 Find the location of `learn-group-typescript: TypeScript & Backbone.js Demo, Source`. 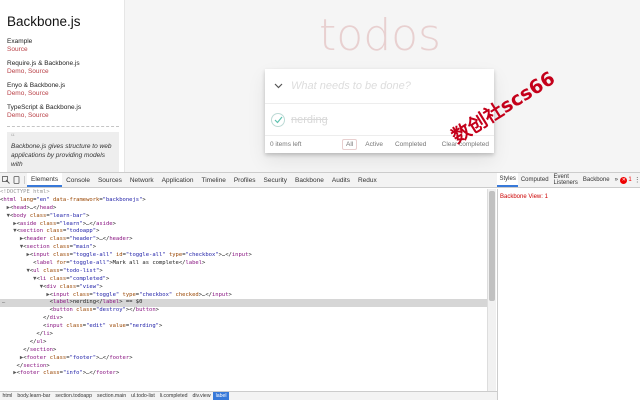

learn-group-typescript: TypeScript & Backbone.js Demo, Source is located at coordinates (65, 112).